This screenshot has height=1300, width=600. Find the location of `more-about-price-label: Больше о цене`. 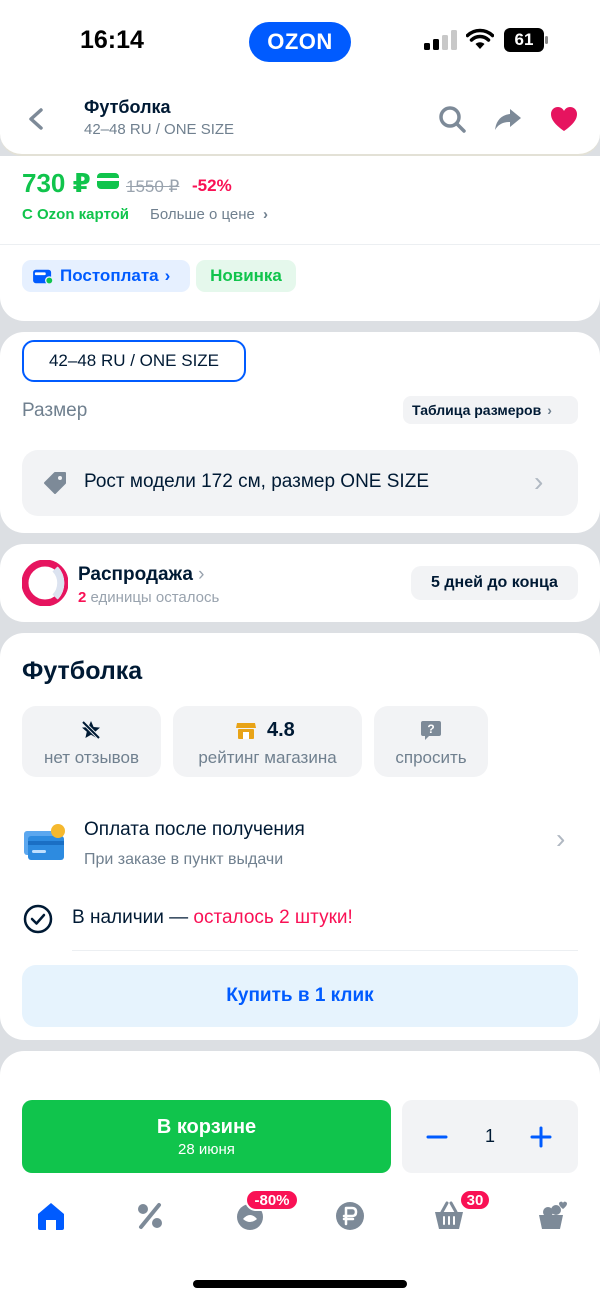

more-about-price-label: Больше о цене is located at coordinates (202, 214).